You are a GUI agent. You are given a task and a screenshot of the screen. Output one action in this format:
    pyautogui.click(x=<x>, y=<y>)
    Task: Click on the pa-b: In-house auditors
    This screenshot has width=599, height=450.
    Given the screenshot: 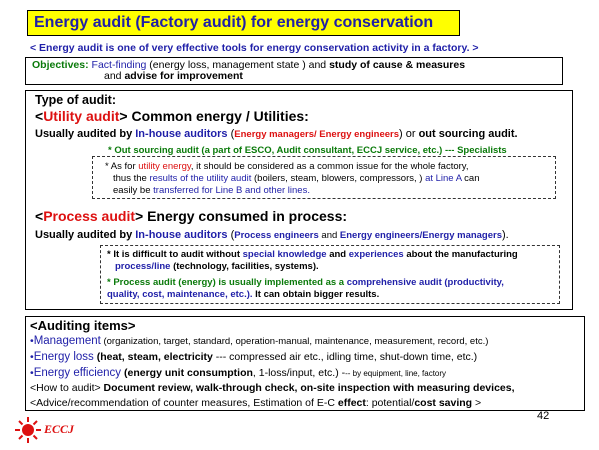 What is the action you would take?
    pyautogui.click(x=181, y=235)
    